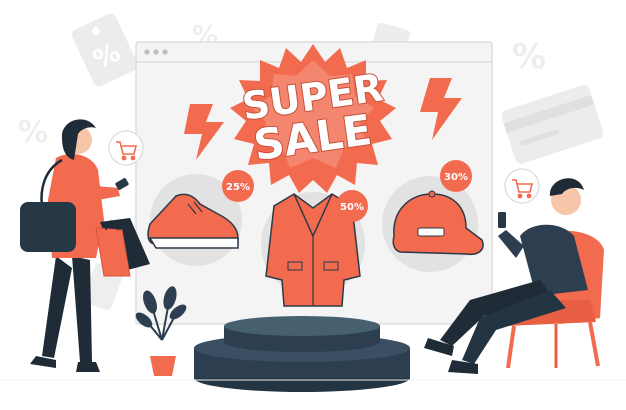  Describe the element at coordinates (85, 245) in the screenshot. I see `woman-shopper` at that location.